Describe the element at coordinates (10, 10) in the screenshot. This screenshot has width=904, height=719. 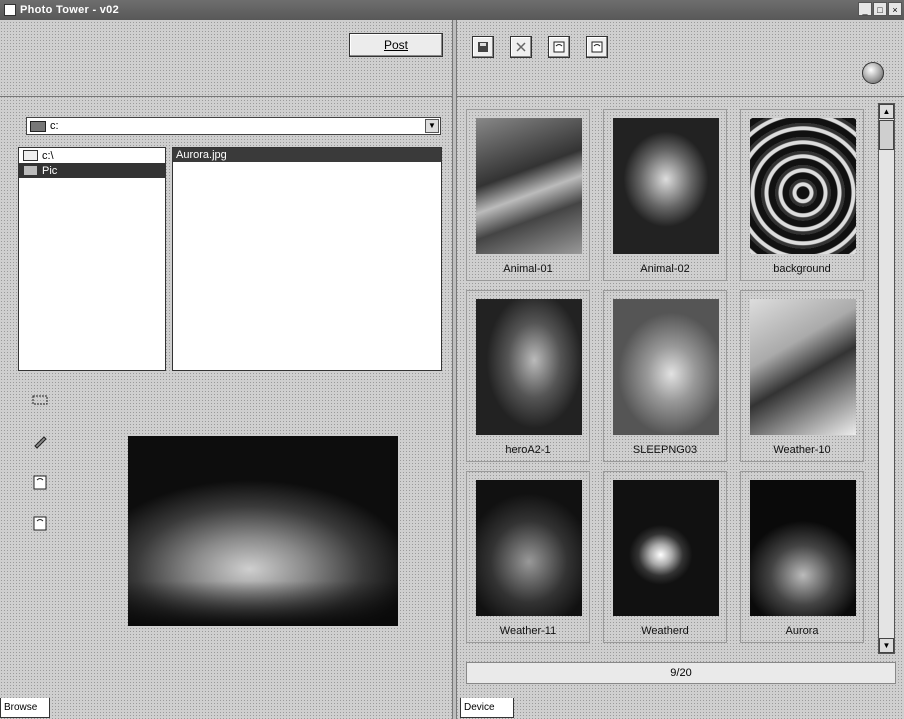
I see `app-icon` at that location.